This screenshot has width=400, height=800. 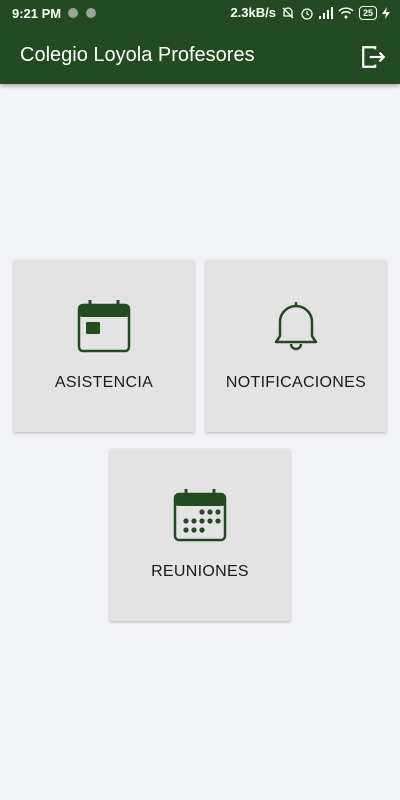 I want to click on app-bar: Colegio Loyola Profesores, so click(x=200, y=56).